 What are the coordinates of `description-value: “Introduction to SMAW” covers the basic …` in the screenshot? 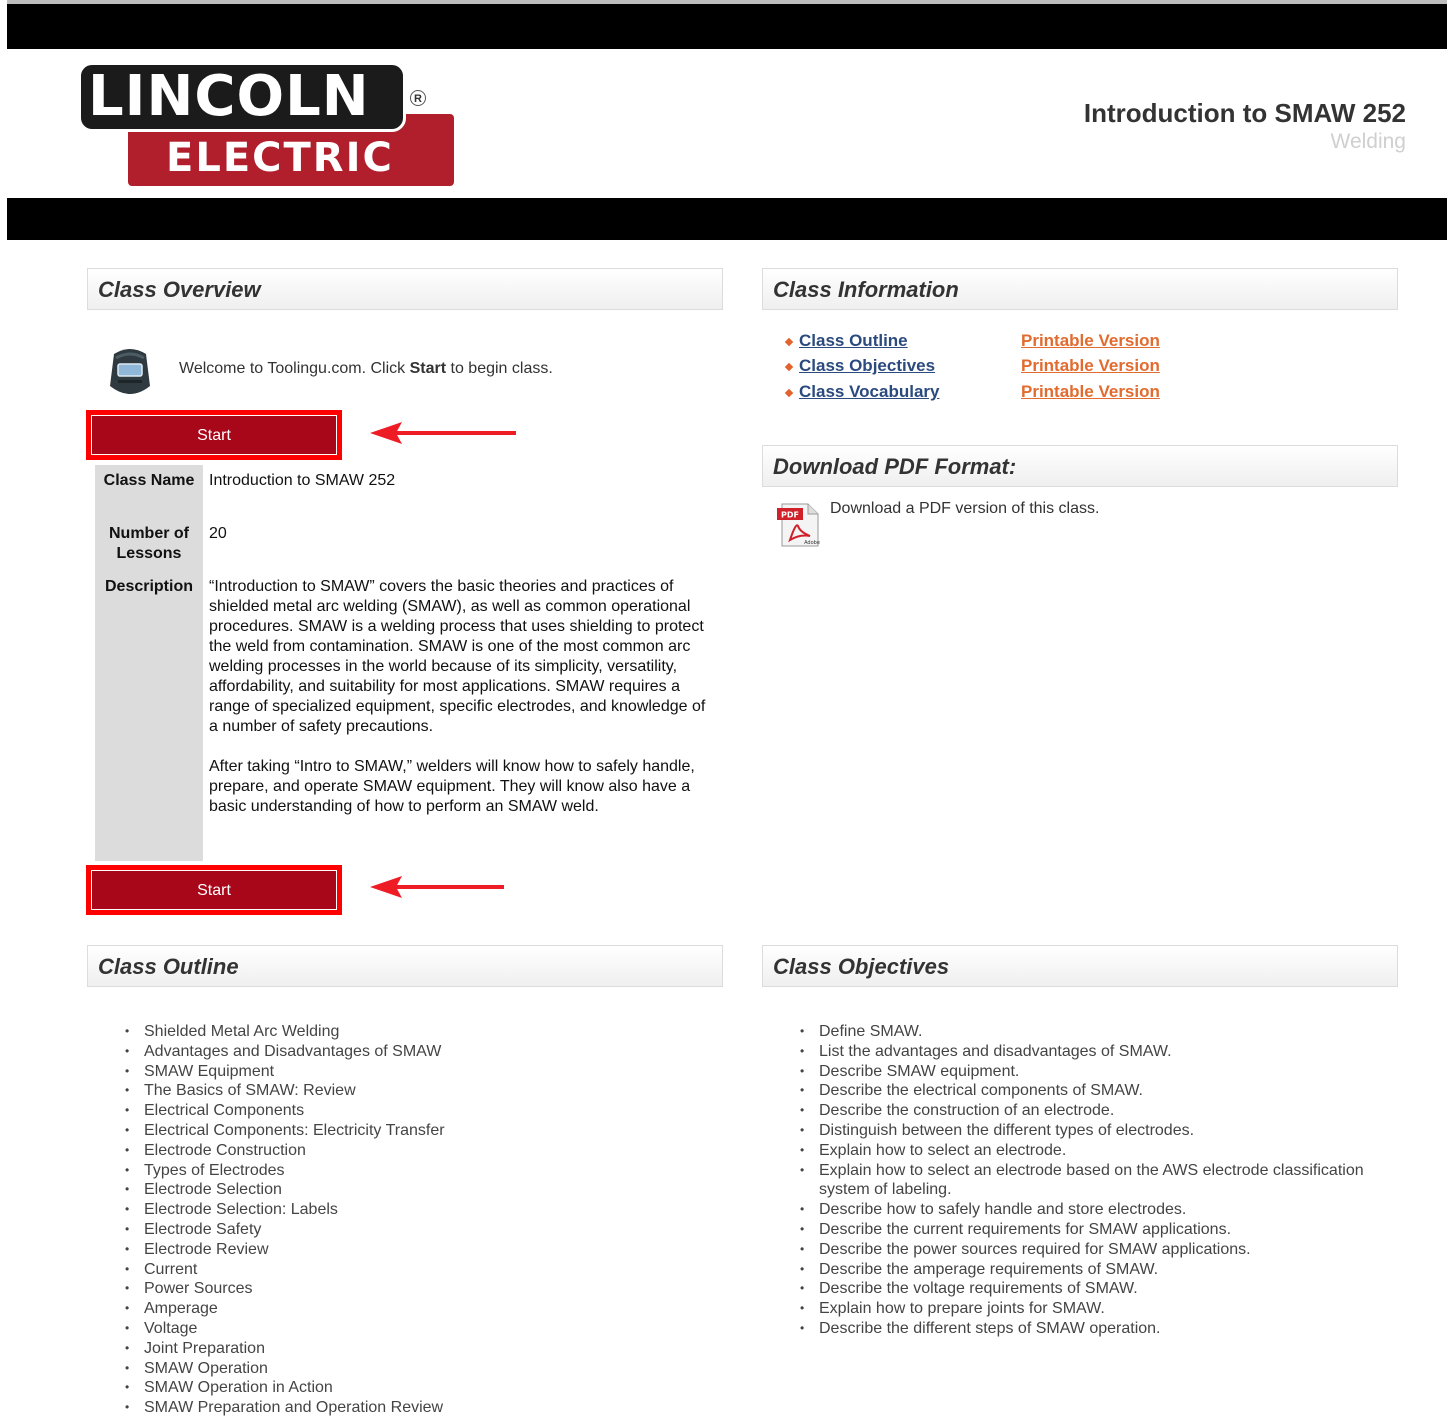 It's located at (458, 697).